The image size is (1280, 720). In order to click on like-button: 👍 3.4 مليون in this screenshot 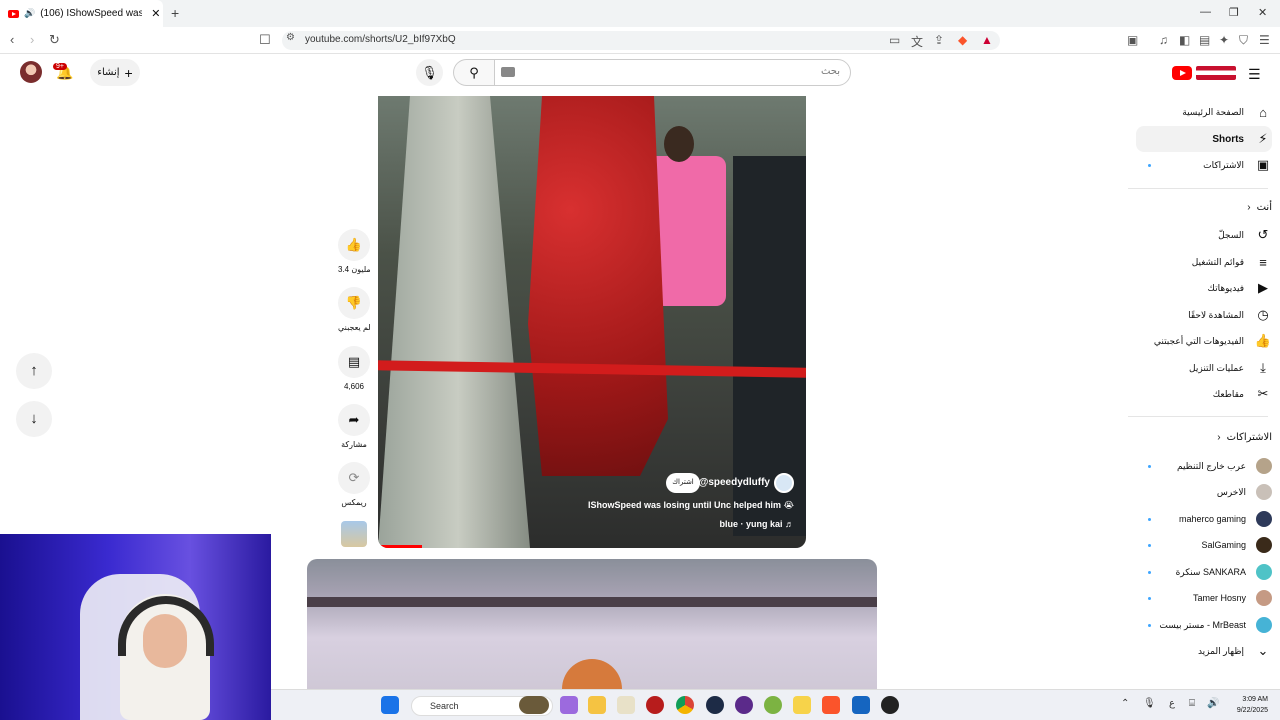, I will do `click(354, 251)`.